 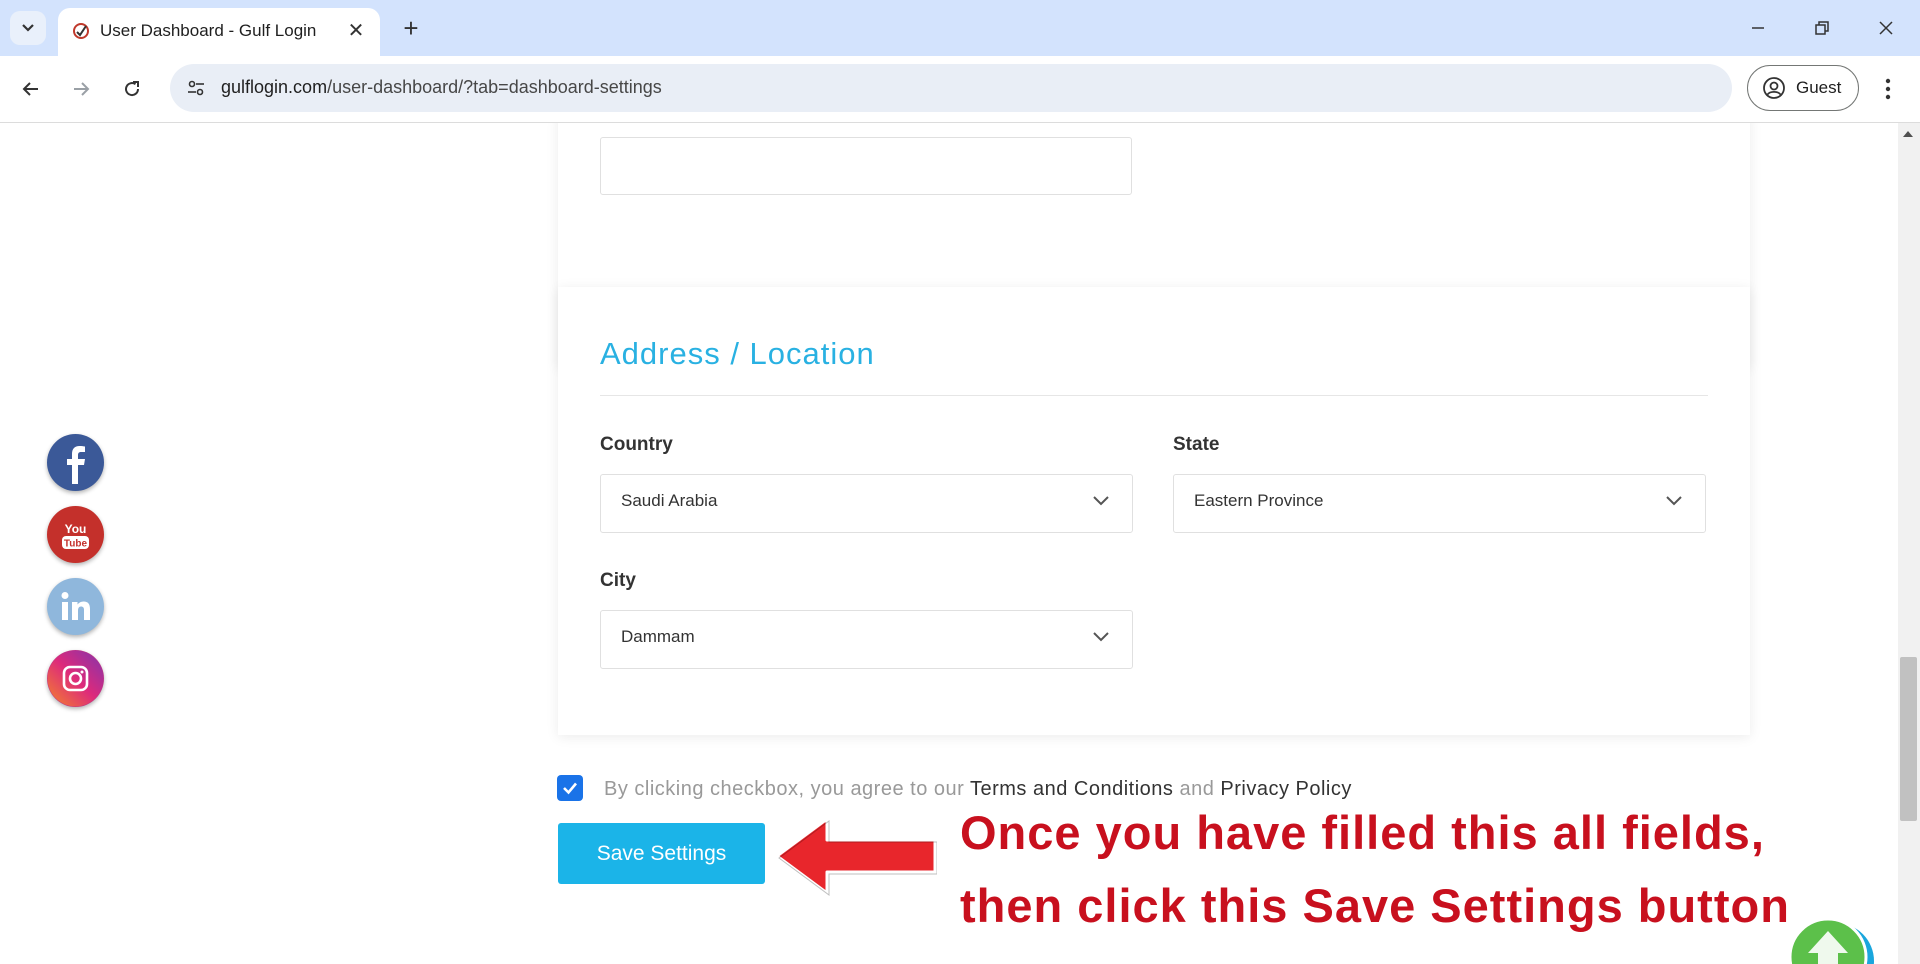 I want to click on gulf-login-favicon-icon, so click(x=81, y=31).